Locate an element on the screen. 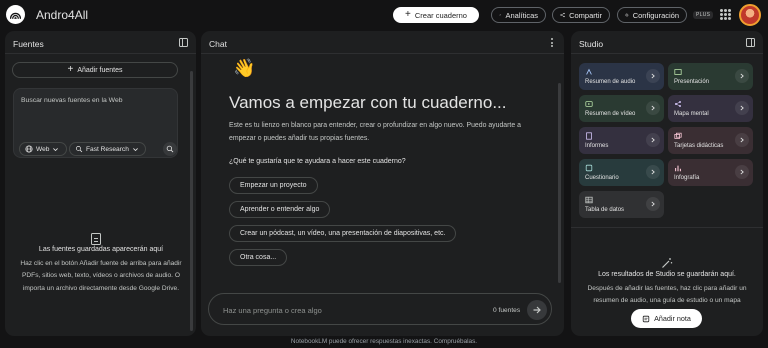  chat-divider is located at coordinates (382, 53).